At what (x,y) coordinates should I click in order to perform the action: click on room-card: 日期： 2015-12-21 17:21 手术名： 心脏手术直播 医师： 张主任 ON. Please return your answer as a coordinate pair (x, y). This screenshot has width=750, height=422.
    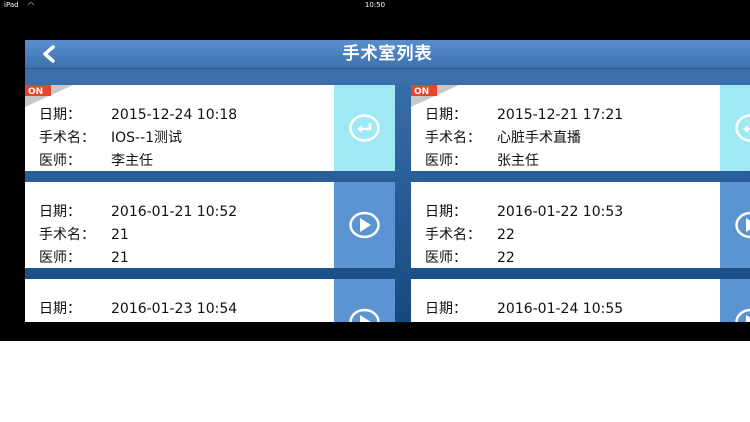
    Looking at the image, I should click on (580, 128).